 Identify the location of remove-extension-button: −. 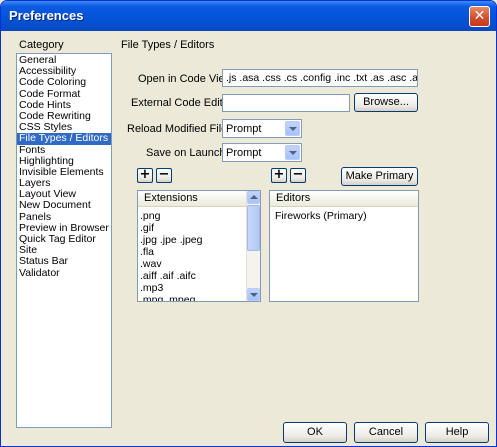
(164, 175).